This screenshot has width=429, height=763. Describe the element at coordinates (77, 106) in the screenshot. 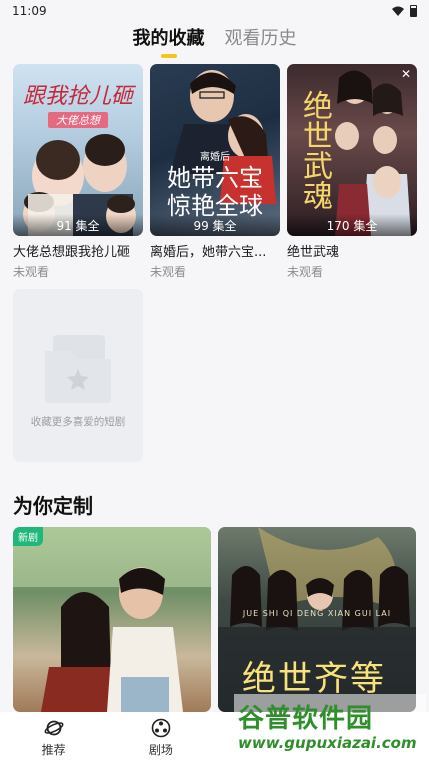

I see `poster-title: 跟我抢儿砸 大佬总想` at that location.